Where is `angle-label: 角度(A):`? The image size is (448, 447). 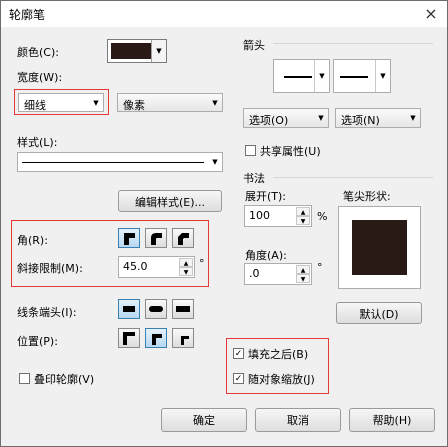
angle-label: 角度(A): is located at coordinates (266, 255).